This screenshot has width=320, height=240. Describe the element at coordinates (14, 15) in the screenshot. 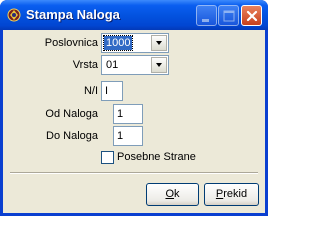

I see `app-icon` at that location.